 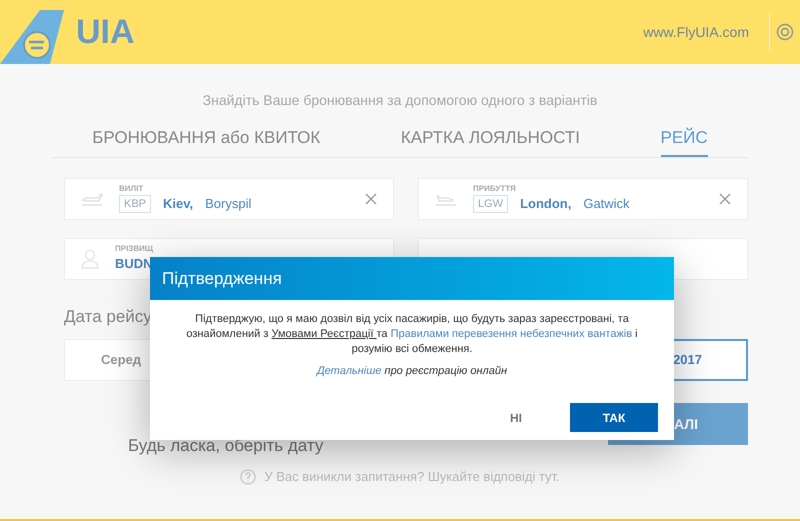 What do you see at coordinates (108, 317) in the screenshot?
I see `date-label: Дата рейсу` at bounding box center [108, 317].